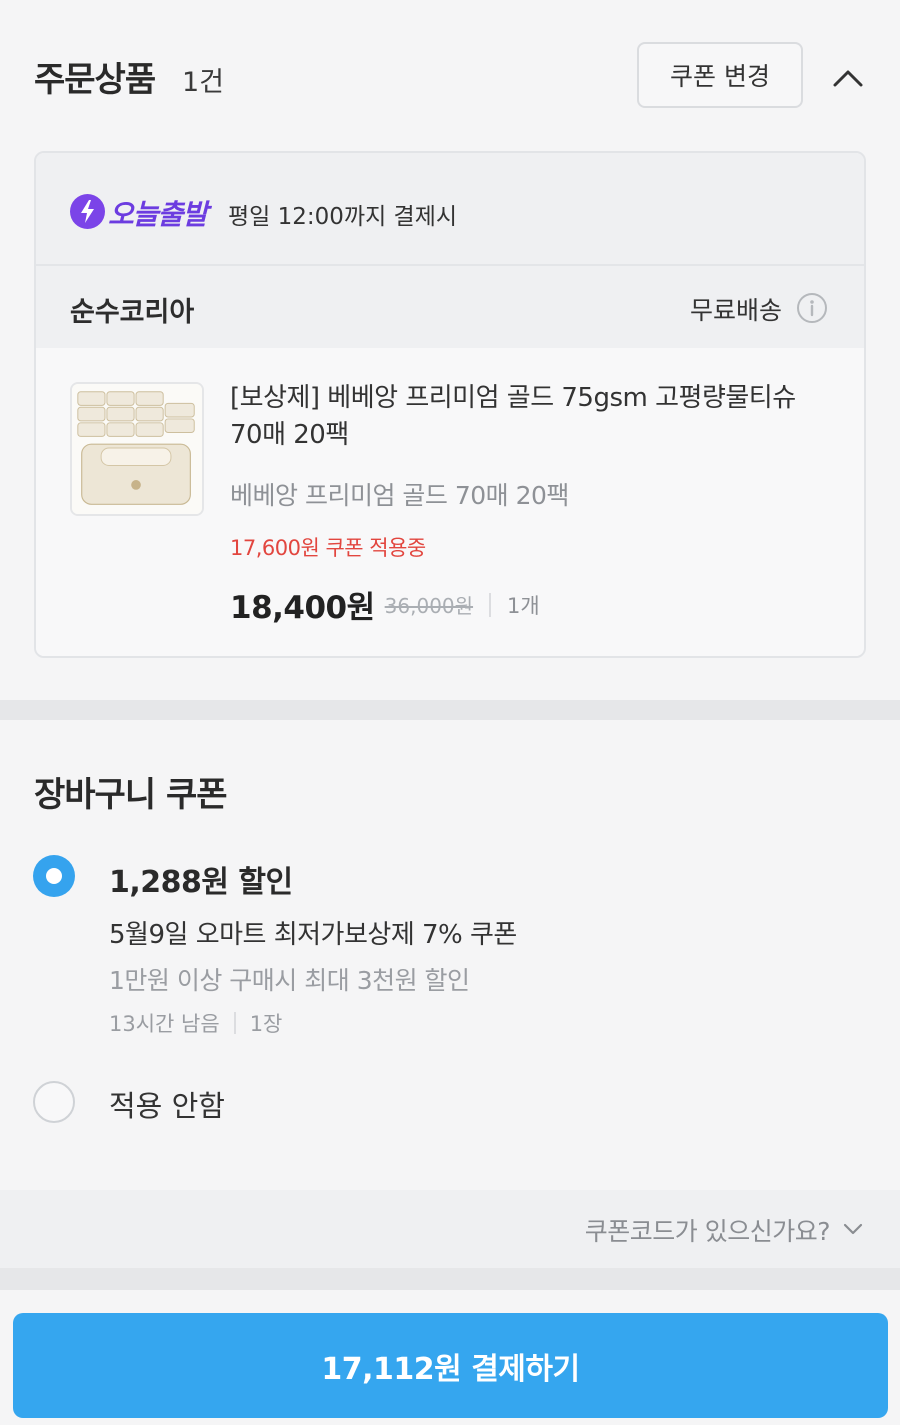 The width and height of the screenshot is (900, 1425). What do you see at coordinates (450, 1229) in the screenshot?
I see `coupon-code-bar: 쿠폰코드가 있으신가요?` at bounding box center [450, 1229].